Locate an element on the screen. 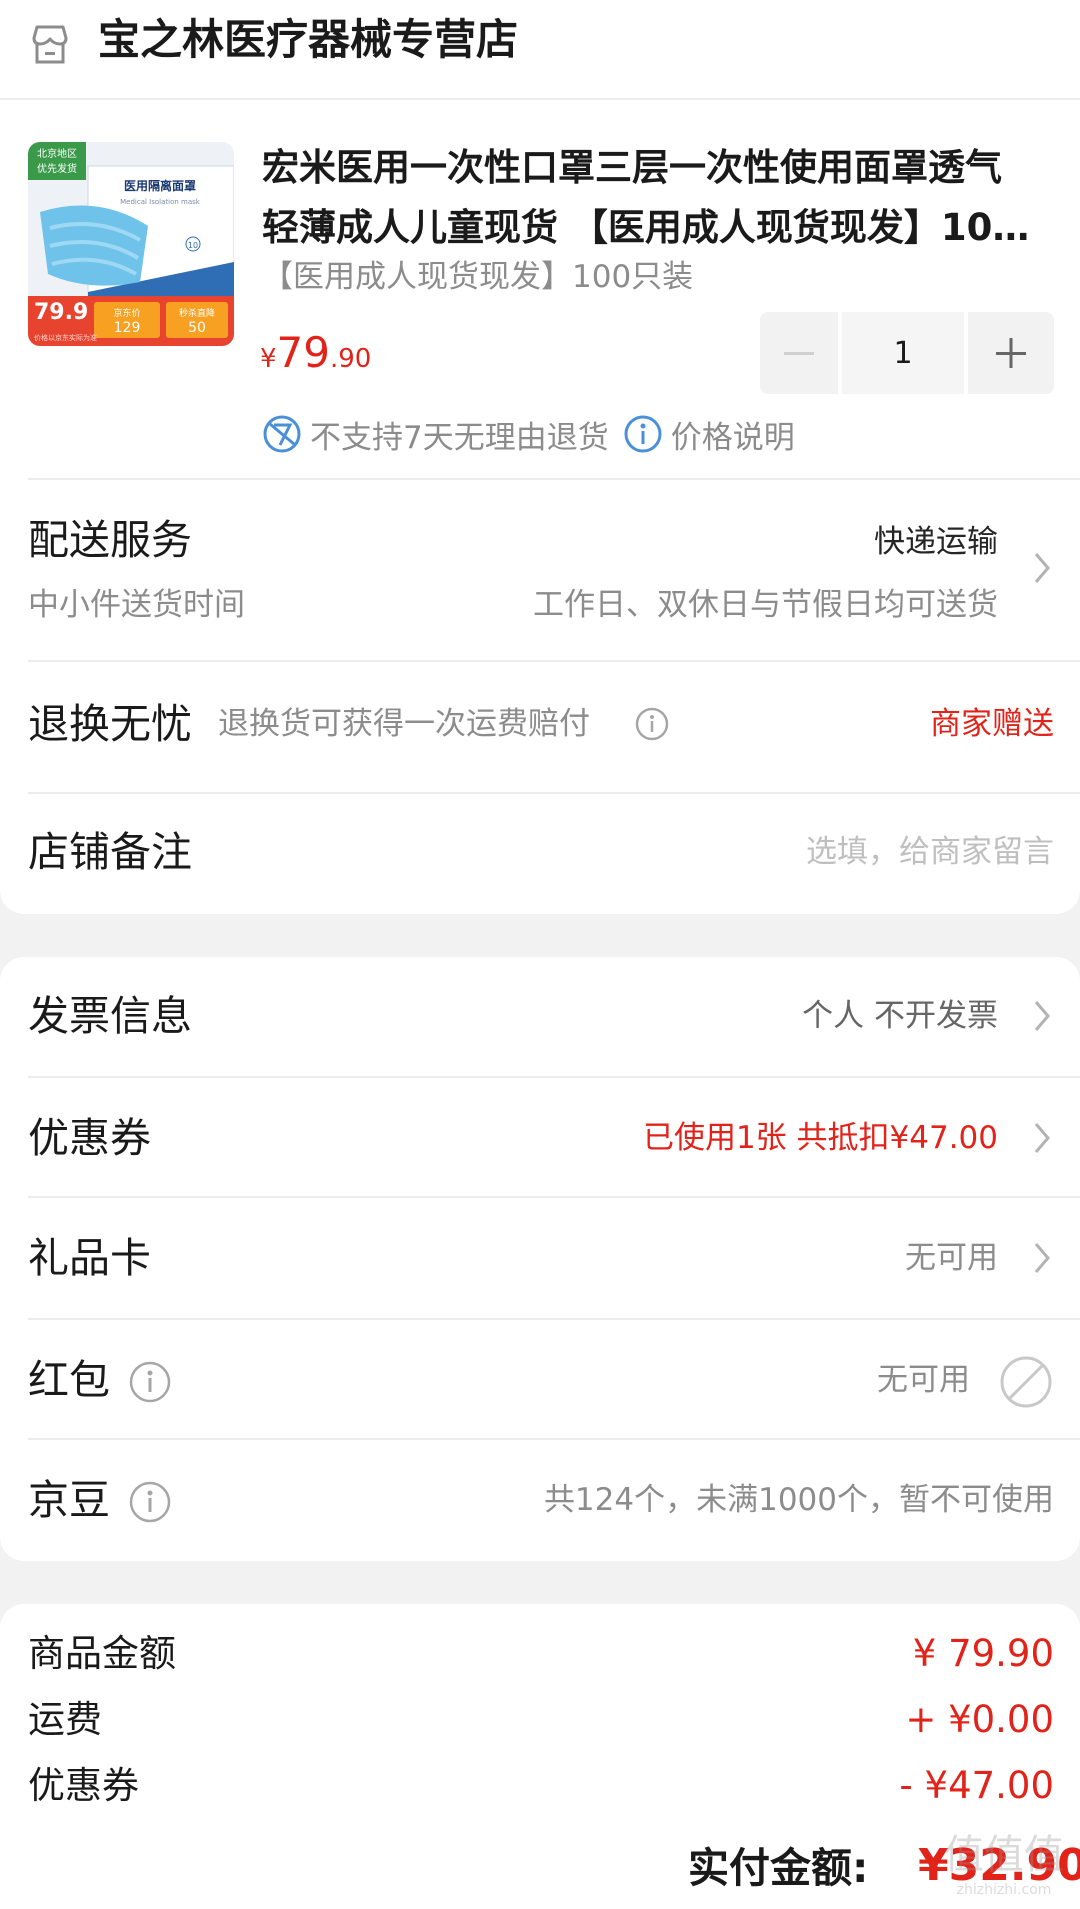  coupon-value: 已使用1张 共抵扣¥47.00 is located at coordinates (820, 1138).